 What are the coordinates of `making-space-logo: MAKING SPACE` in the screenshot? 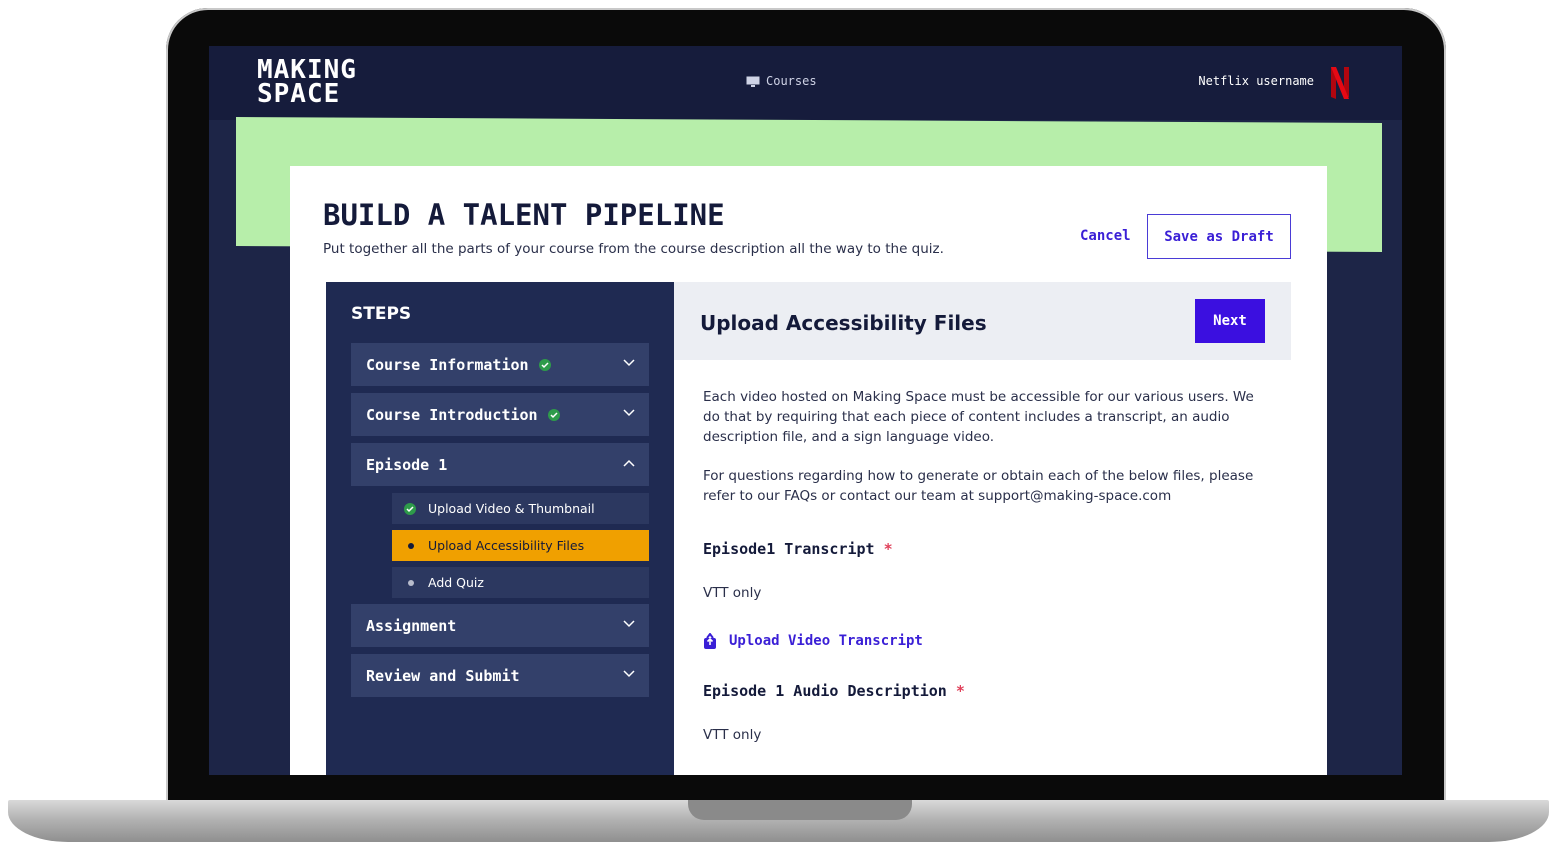 It's located at (307, 83).